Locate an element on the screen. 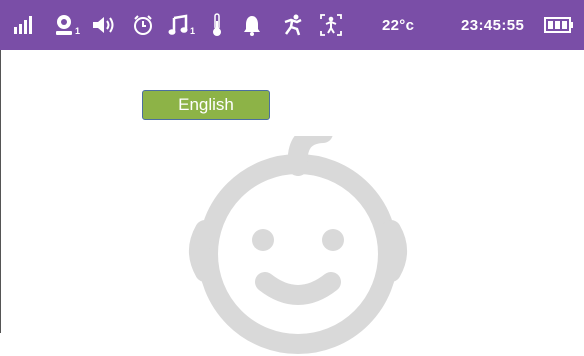 The width and height of the screenshot is (584, 356). motion-running-icon is located at coordinates (293, 25).